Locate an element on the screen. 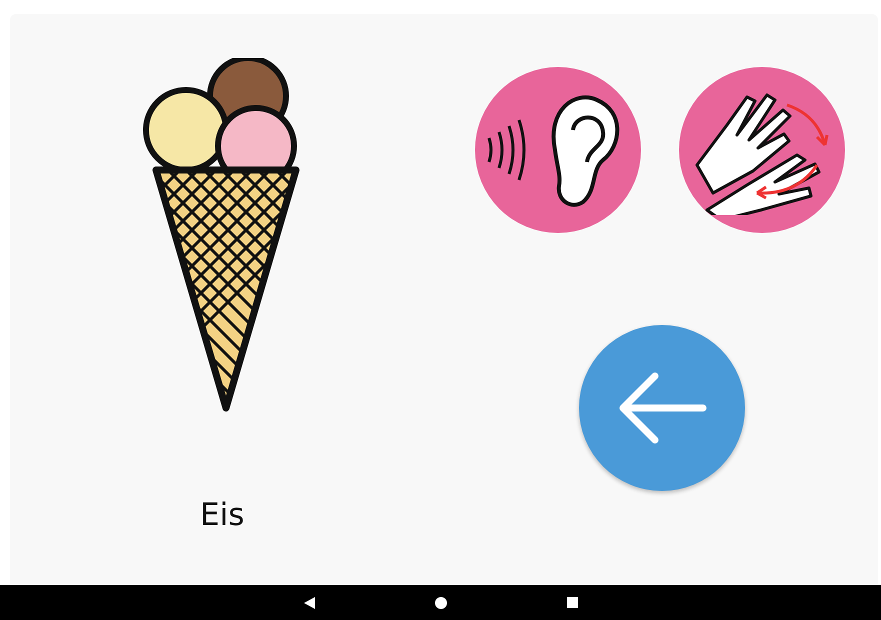 This screenshot has width=881, height=620. home-nav-icon is located at coordinates (440, 602).